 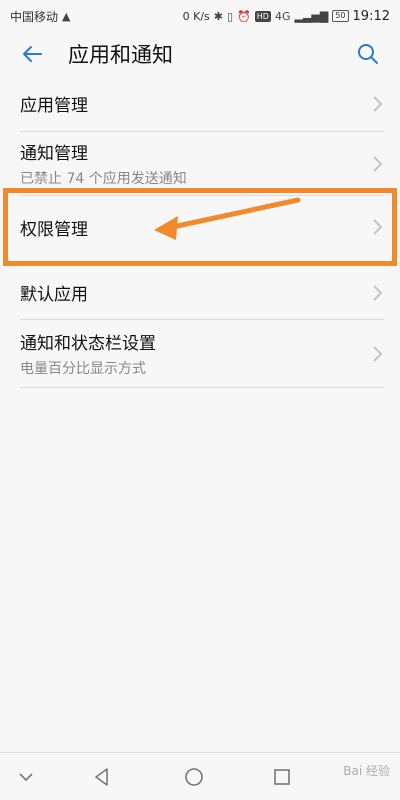 What do you see at coordinates (54, 295) in the screenshot?
I see `item-title: 默认应用` at bounding box center [54, 295].